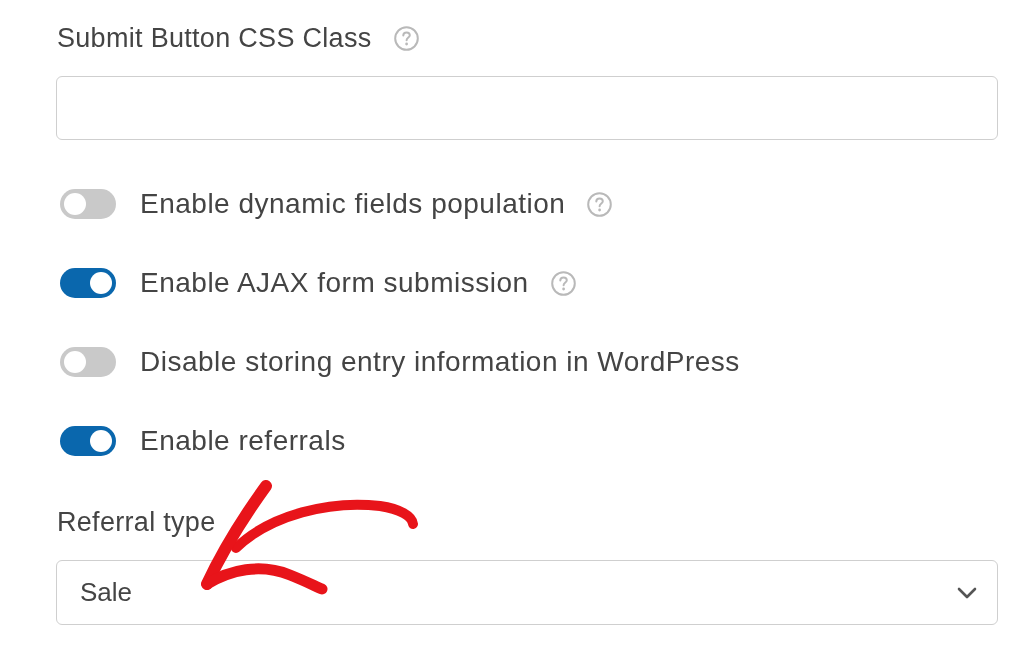 The height and width of the screenshot is (665, 1024). I want to click on toggle-label: Enable referrals, so click(243, 441).